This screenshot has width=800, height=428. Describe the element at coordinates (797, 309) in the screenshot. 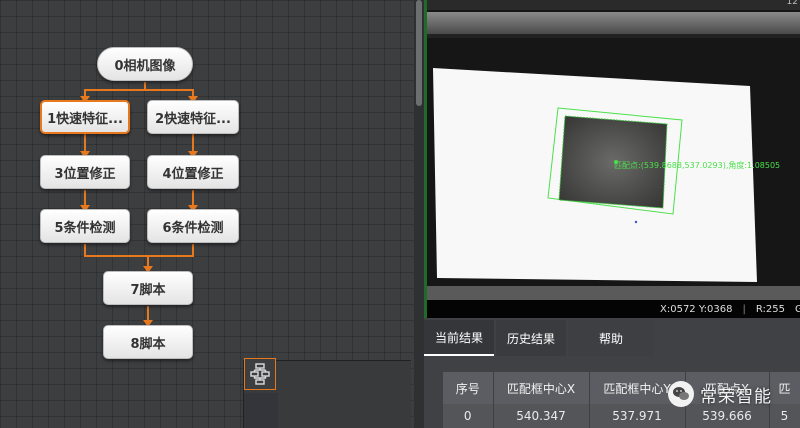

I see `pixel-g: G:` at that location.